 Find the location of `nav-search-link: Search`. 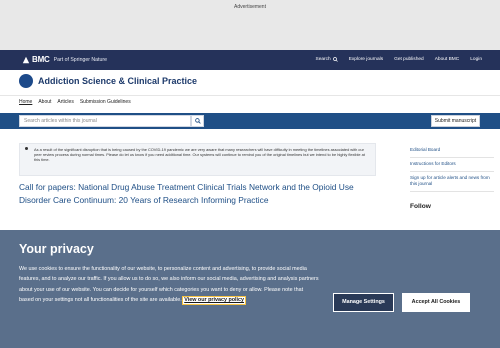

nav-search-link: Search is located at coordinates (327, 59).